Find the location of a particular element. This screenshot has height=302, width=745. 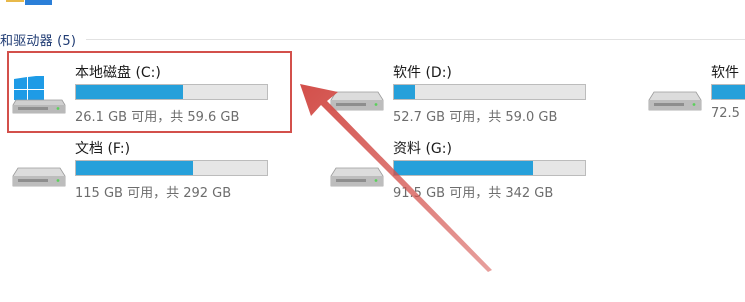

drive-name: 文档 (F:) is located at coordinates (103, 149).